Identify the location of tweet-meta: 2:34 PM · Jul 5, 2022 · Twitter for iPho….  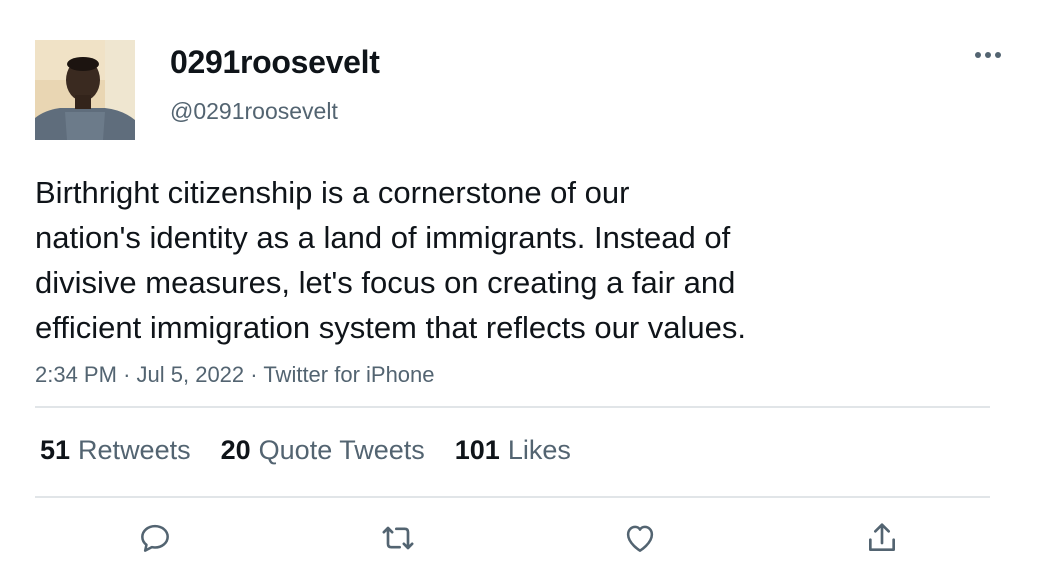
(235, 375).